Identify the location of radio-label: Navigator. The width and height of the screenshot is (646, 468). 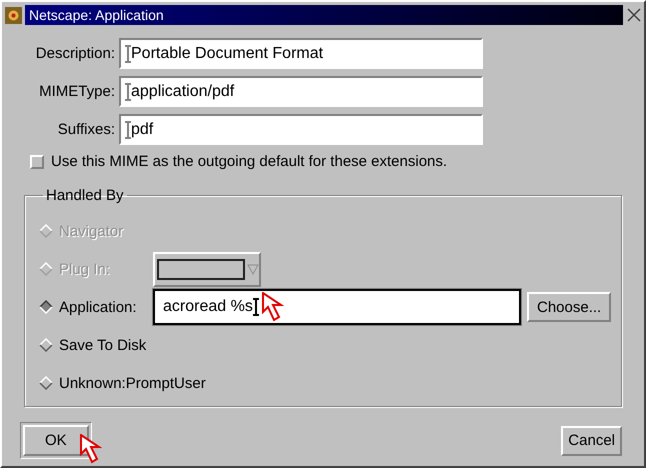
(91, 231).